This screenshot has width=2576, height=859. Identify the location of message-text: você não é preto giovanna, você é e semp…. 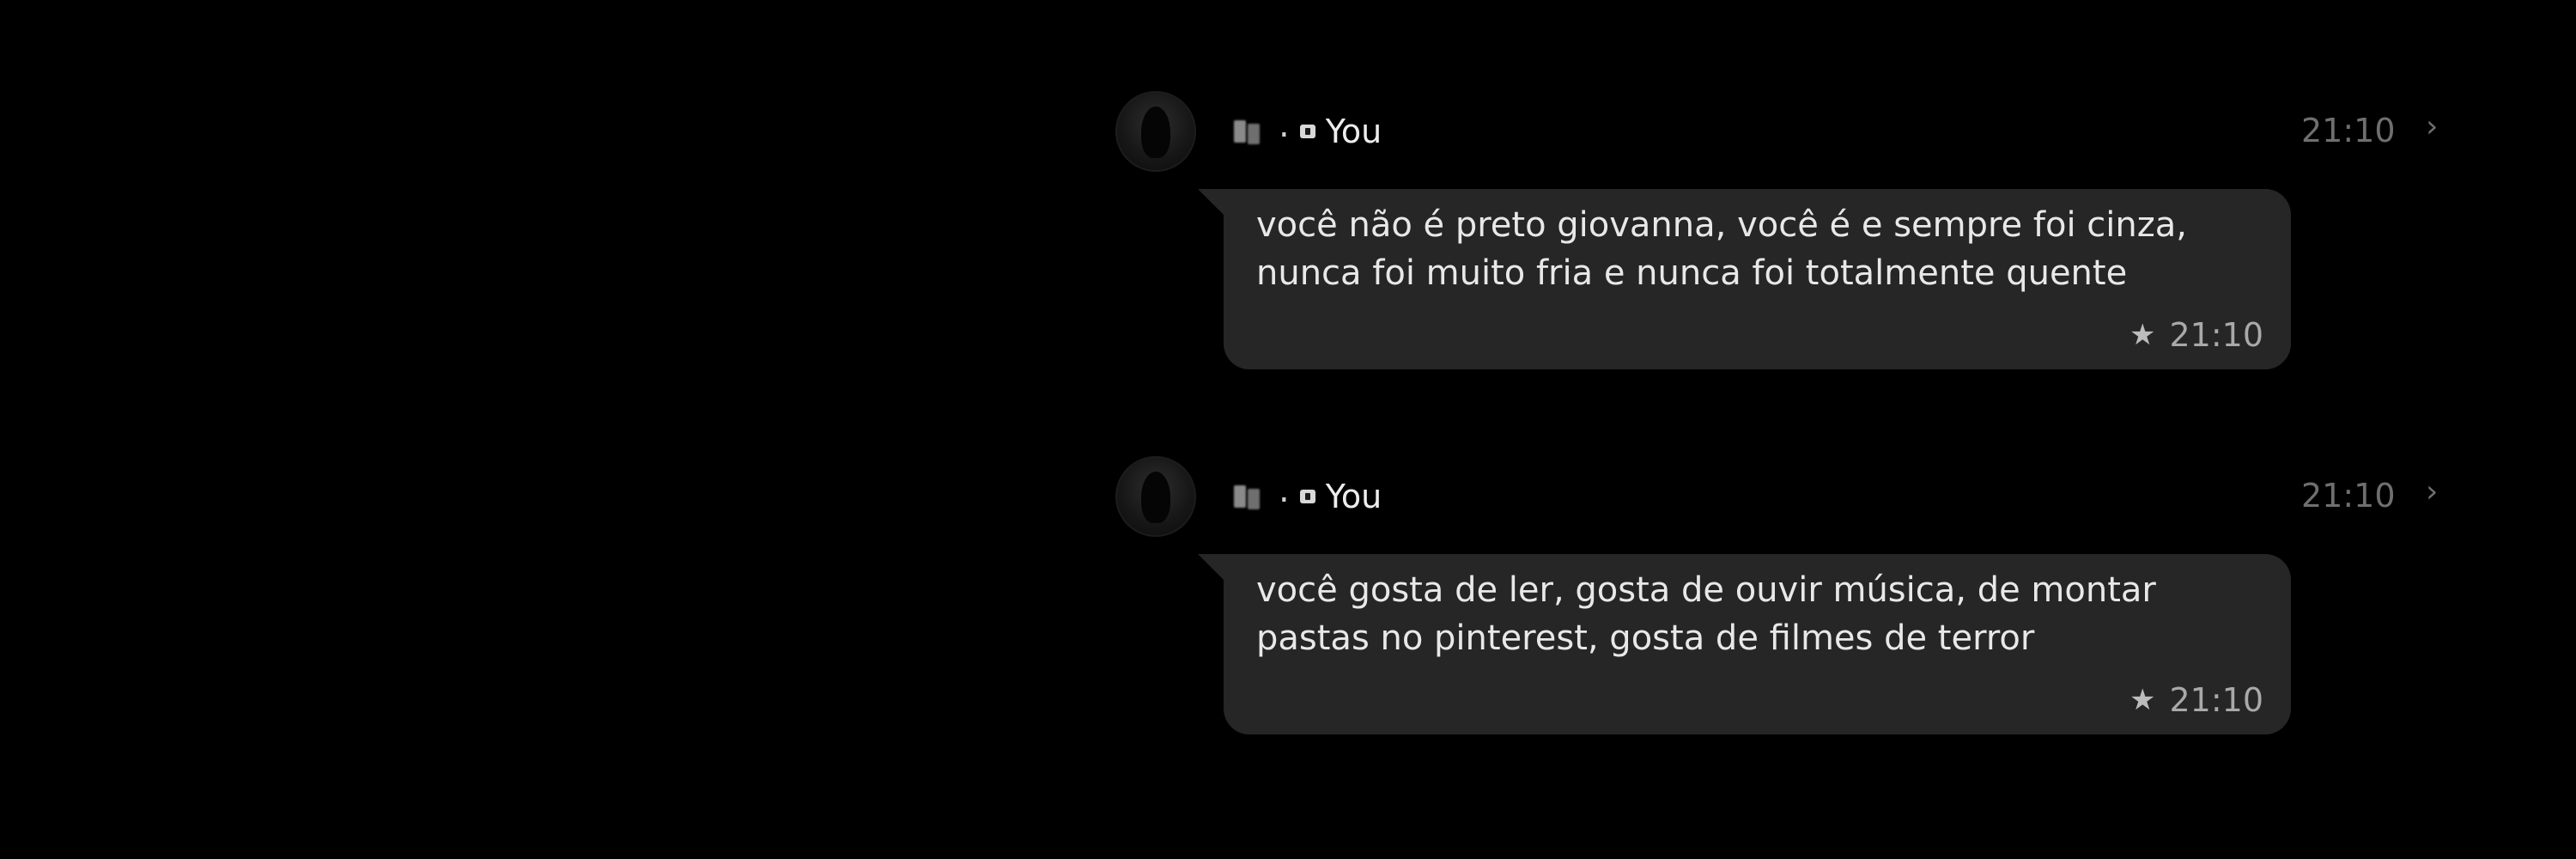
(1722, 249).